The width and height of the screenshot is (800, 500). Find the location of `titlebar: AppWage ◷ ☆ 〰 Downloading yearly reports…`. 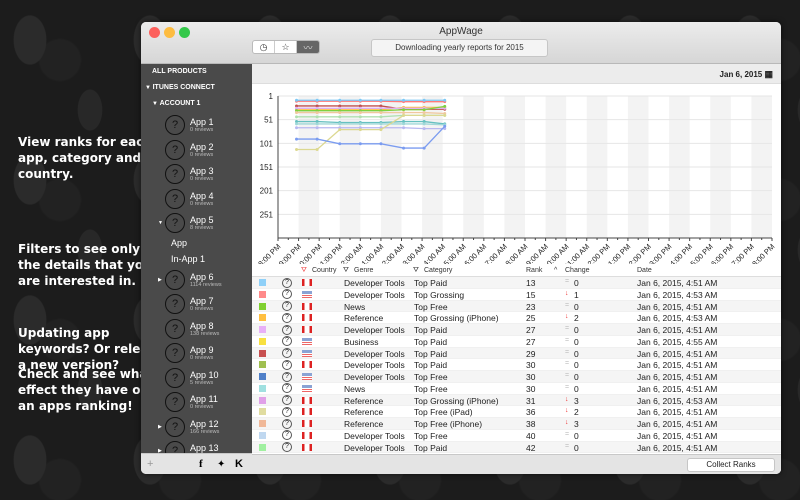

titlebar: AppWage ◷ ☆ 〰 Downloading yearly reports… is located at coordinates (461, 43).